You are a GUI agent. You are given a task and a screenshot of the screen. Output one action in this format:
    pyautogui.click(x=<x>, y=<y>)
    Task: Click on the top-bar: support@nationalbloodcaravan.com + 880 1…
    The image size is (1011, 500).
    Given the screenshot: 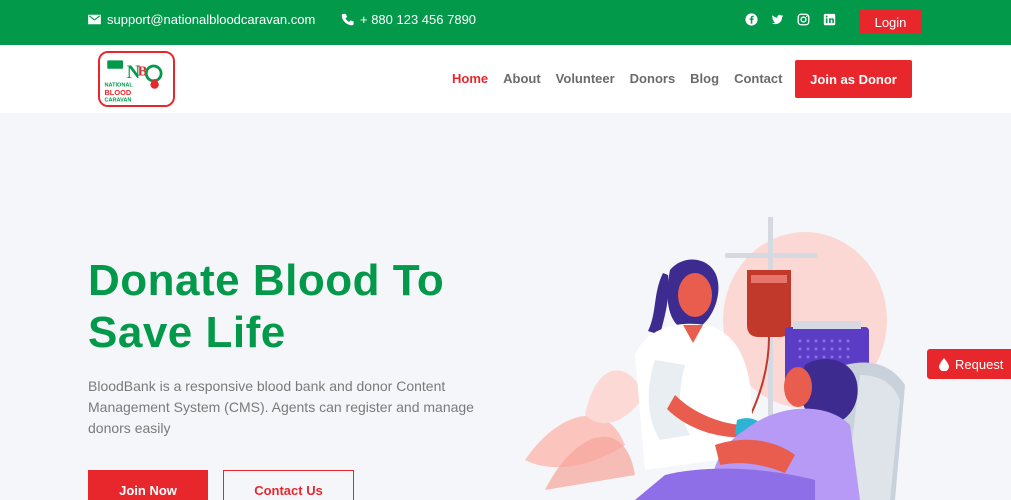 What is the action you would take?
    pyautogui.click(x=505, y=22)
    